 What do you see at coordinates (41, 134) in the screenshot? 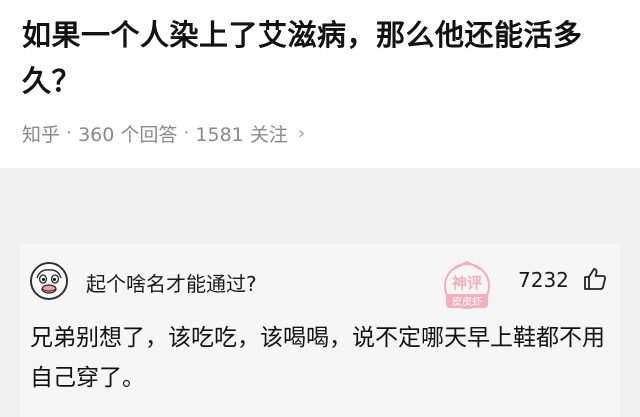
I see `source-label: 知乎` at bounding box center [41, 134].